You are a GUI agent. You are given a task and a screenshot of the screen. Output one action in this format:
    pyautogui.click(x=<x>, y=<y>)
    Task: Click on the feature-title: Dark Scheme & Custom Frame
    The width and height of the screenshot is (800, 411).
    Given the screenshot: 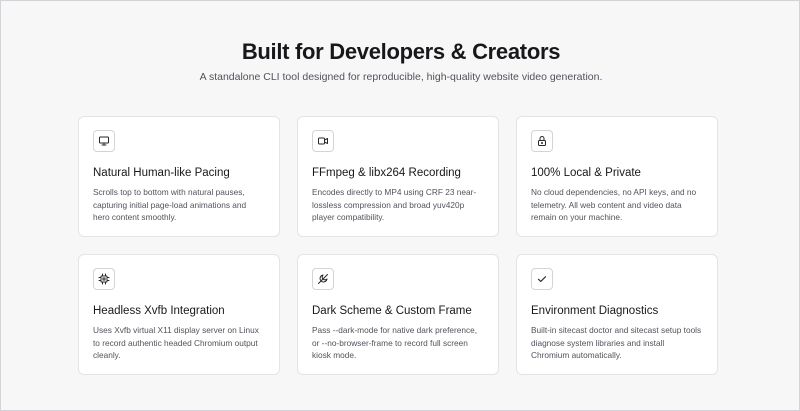 What is the action you would take?
    pyautogui.click(x=392, y=311)
    